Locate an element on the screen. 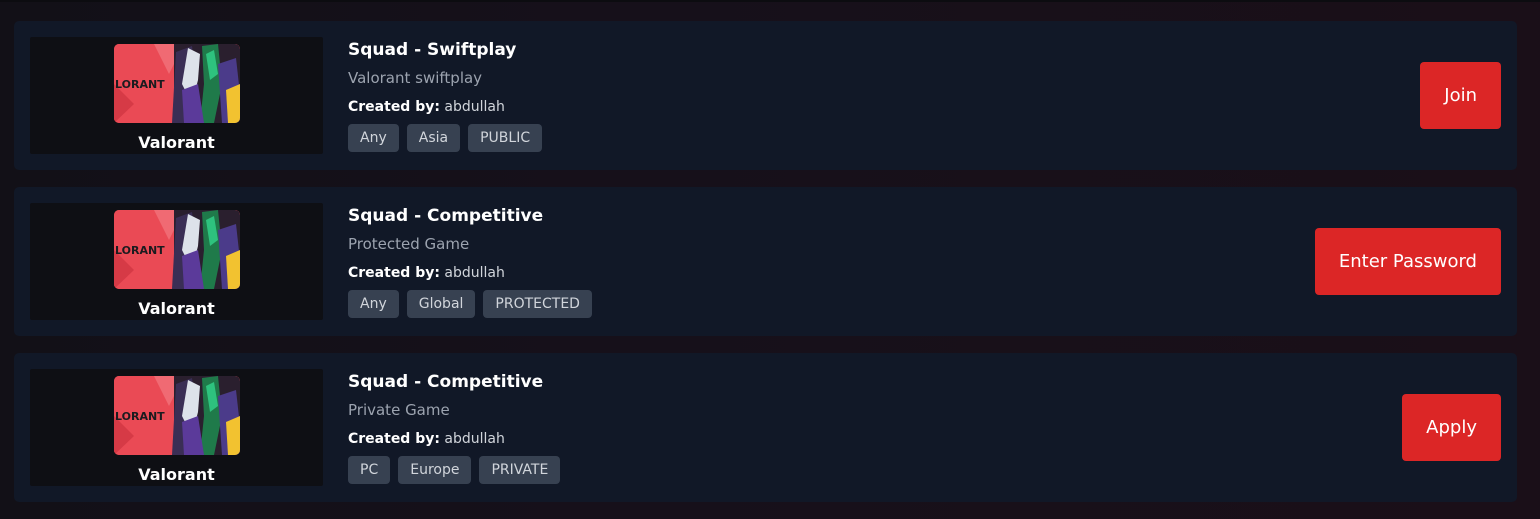 The width and height of the screenshot is (1540, 519). lobby-subtitle: Valorant swiftplay is located at coordinates (415, 78).